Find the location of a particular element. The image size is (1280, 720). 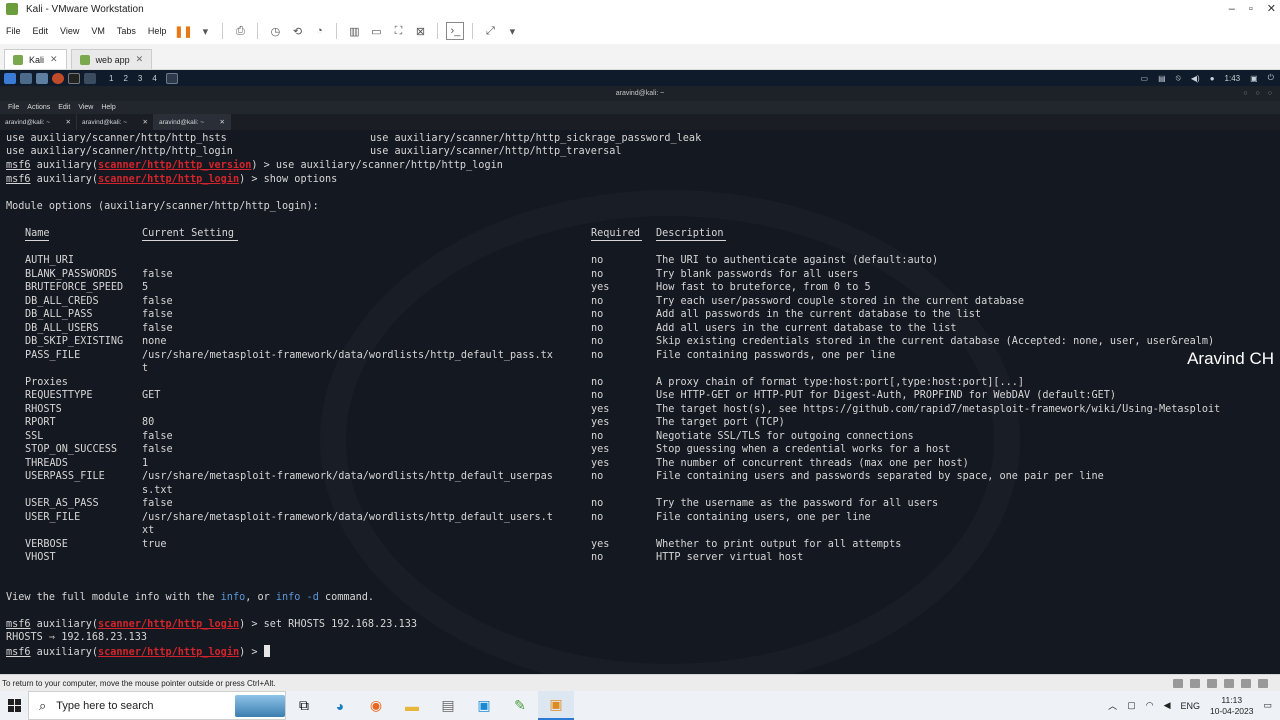

taskbar-clock: 11:13 10-04-2023 is located at coordinates (1231, 706).